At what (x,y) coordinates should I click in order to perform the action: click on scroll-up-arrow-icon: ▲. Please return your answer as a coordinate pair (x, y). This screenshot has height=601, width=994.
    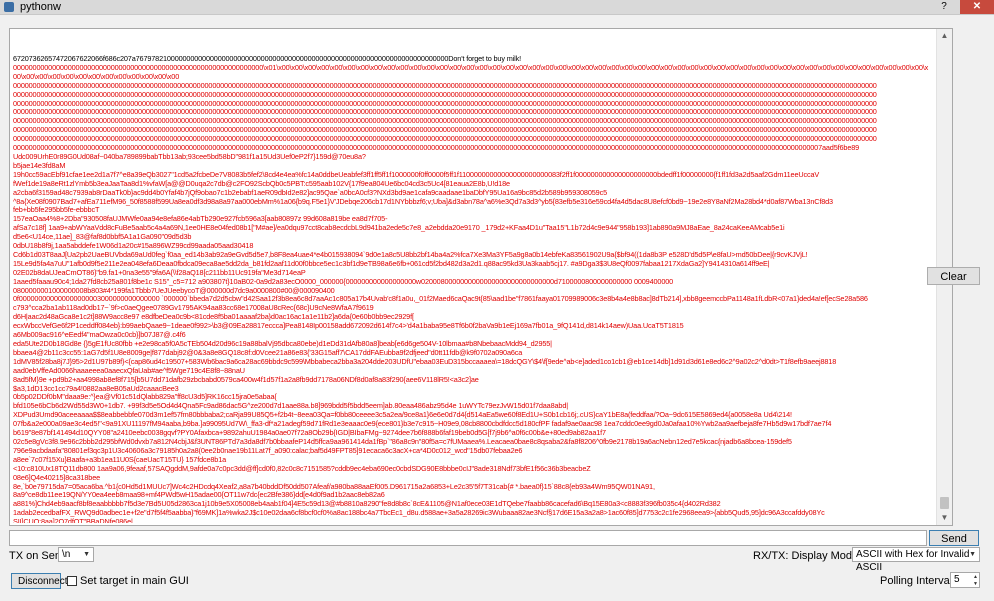
    Looking at the image, I should click on (944, 36).